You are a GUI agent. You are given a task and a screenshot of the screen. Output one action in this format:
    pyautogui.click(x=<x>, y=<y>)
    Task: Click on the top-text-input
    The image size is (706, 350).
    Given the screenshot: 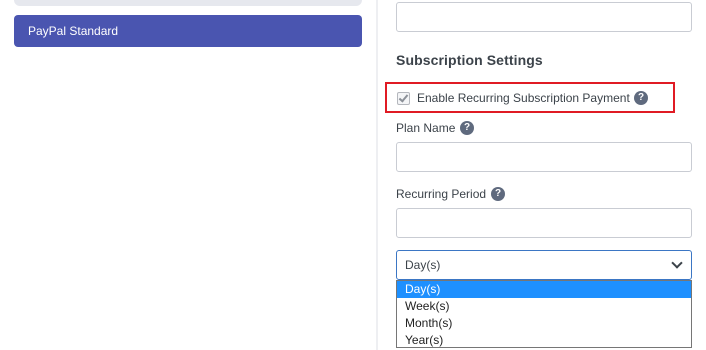 What is the action you would take?
    pyautogui.click(x=544, y=17)
    